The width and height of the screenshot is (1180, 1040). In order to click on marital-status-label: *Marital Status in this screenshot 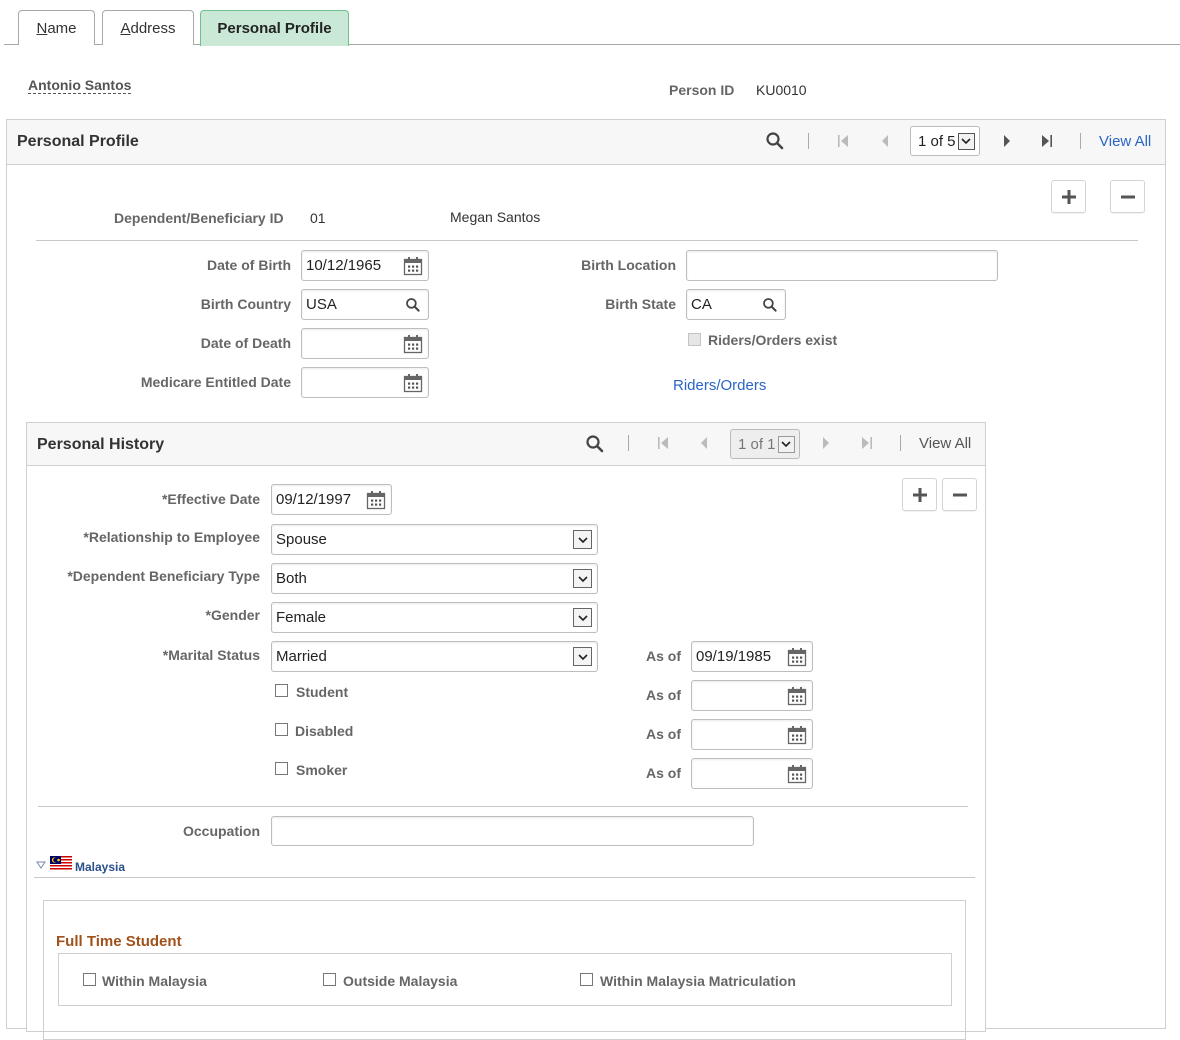, I will do `click(211, 655)`.